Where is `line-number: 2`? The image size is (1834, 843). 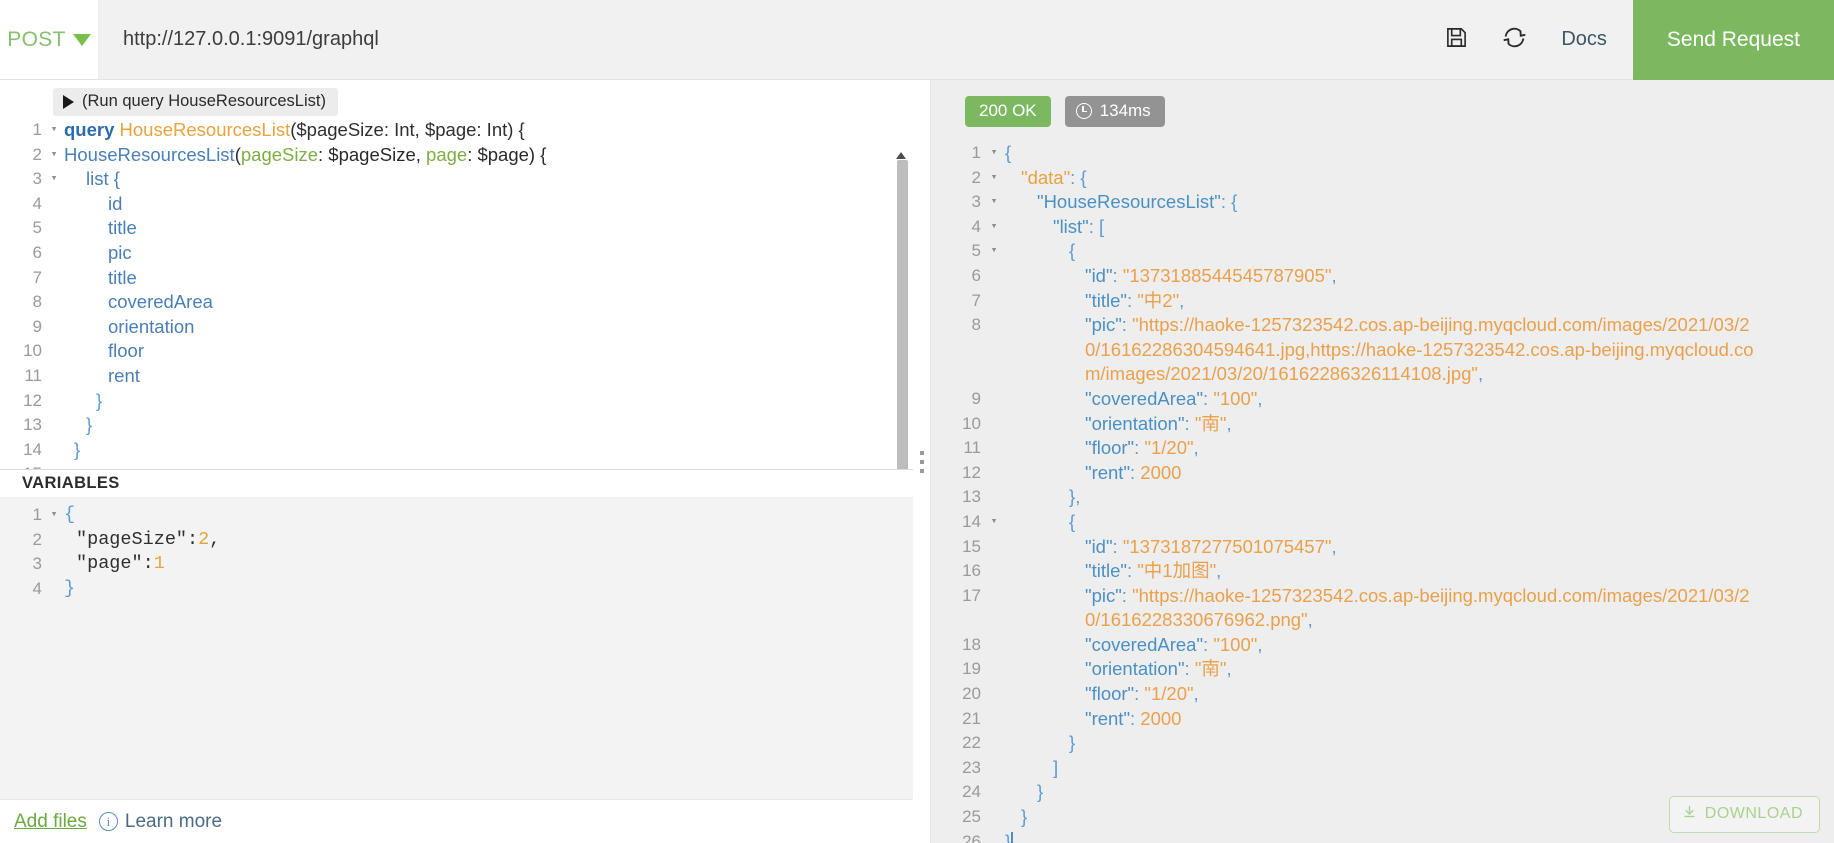 line-number: 2 is located at coordinates (37, 539).